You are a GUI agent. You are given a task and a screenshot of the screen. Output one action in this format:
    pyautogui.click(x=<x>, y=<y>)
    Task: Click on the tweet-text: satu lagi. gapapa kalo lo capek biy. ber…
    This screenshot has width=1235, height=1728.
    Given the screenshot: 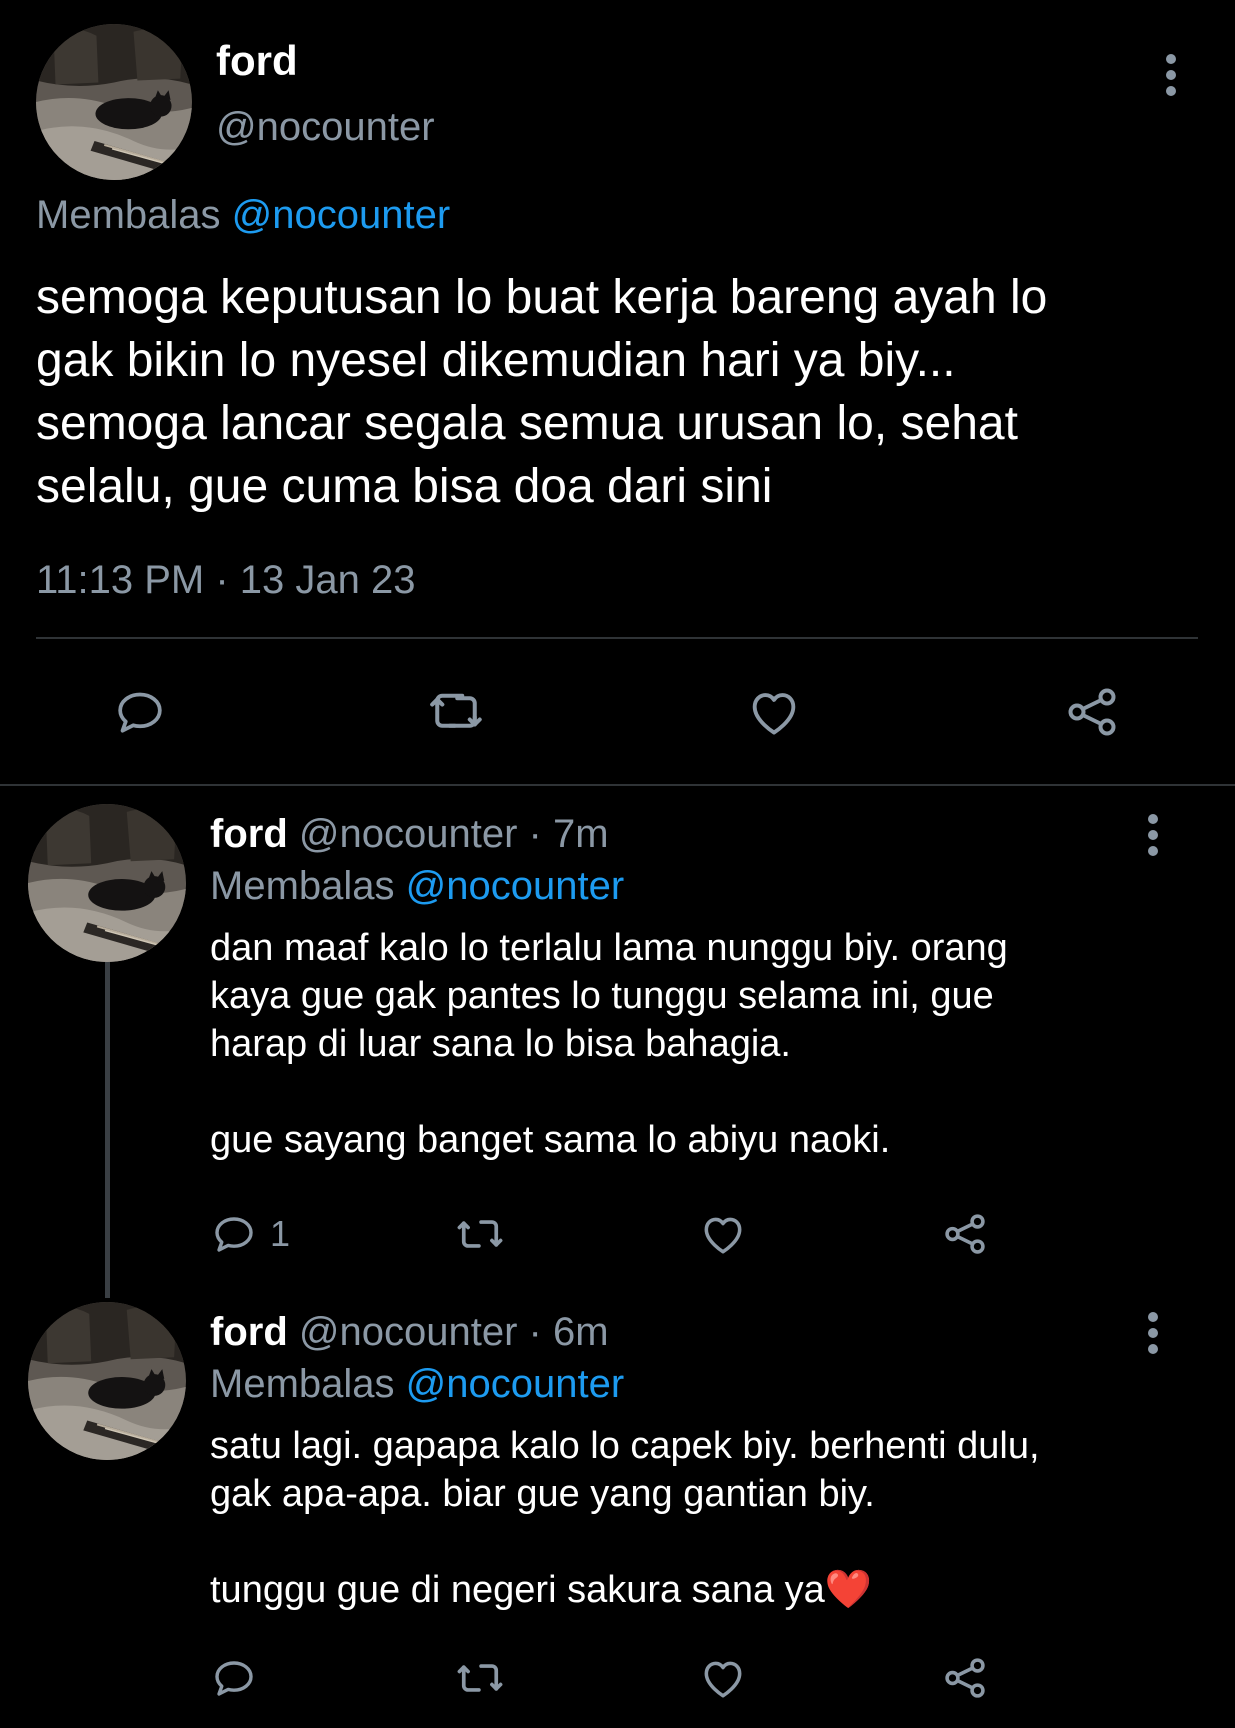 What is the action you would take?
    pyautogui.click(x=625, y=1518)
    